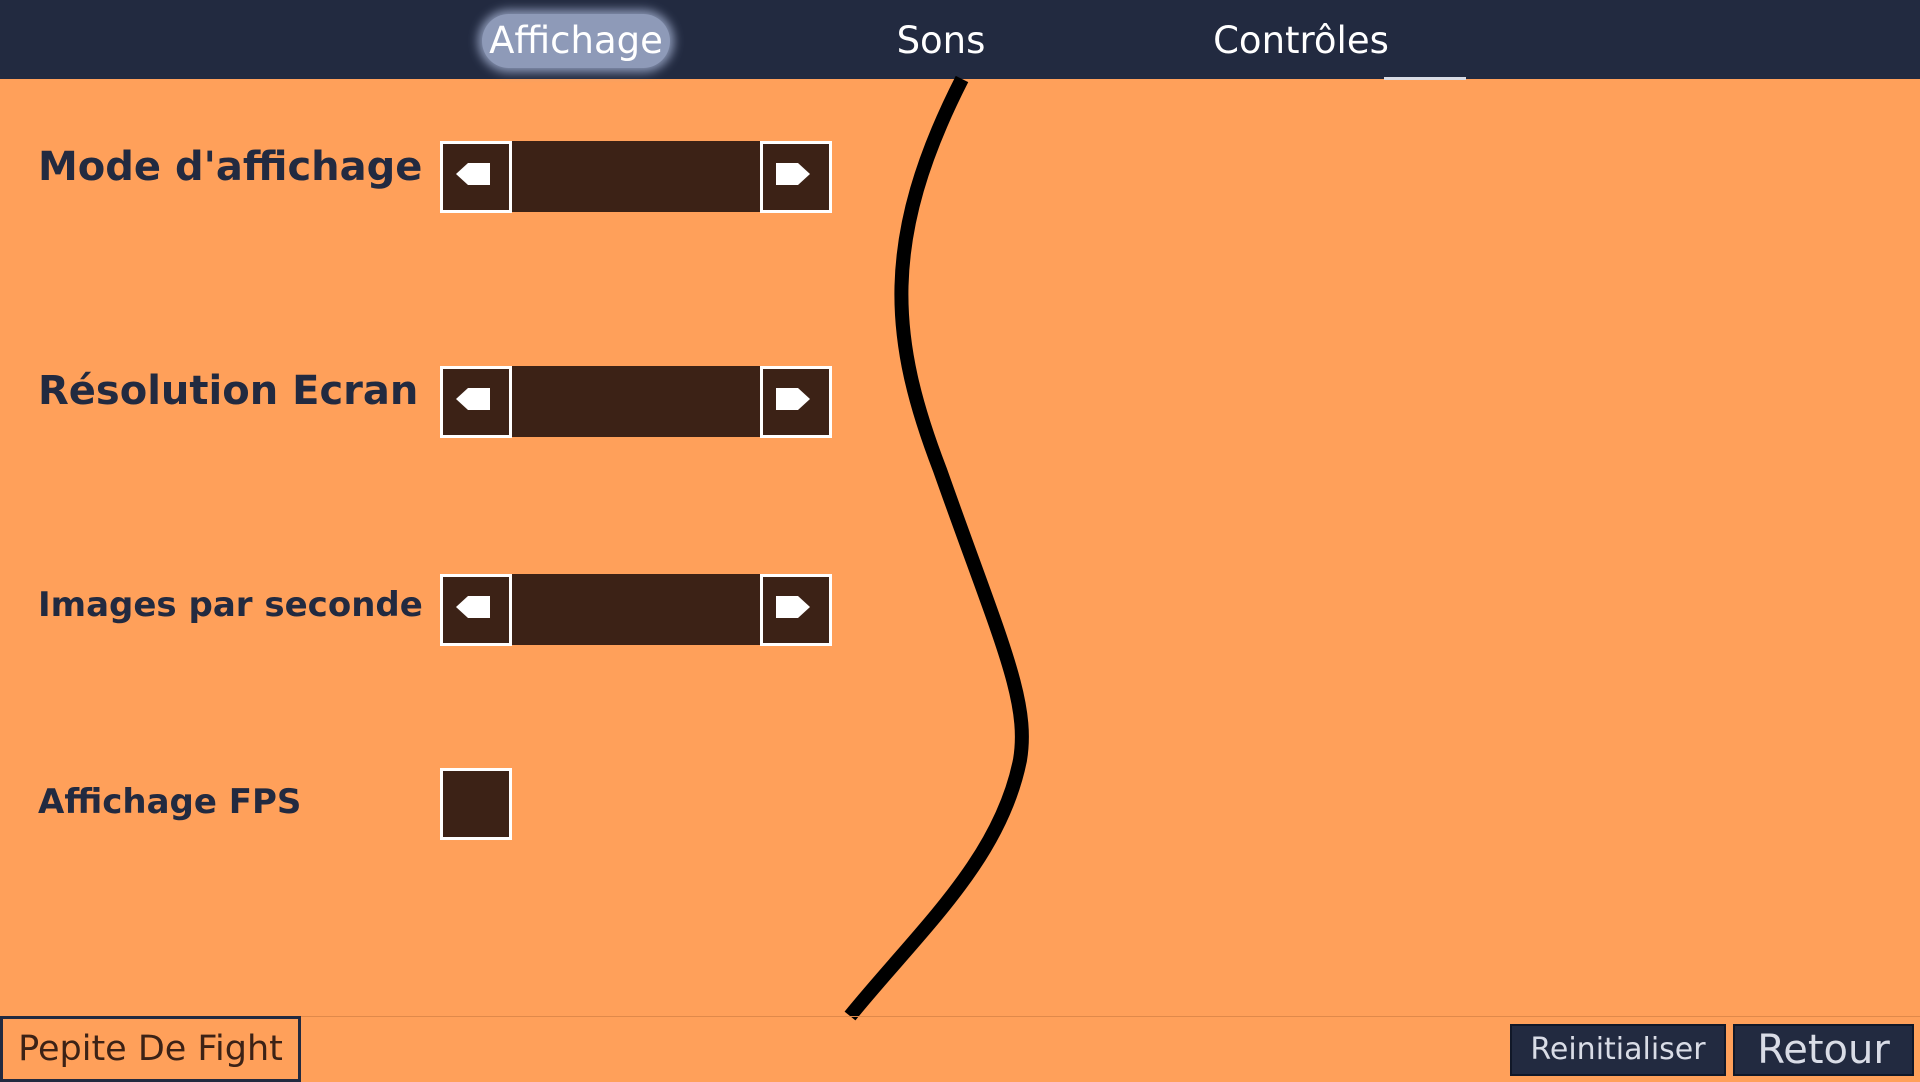 Image resolution: width=1920 pixels, height=1082 pixels. What do you see at coordinates (170, 802) in the screenshot?
I see `fps-display-label: Affichage FPS` at bounding box center [170, 802].